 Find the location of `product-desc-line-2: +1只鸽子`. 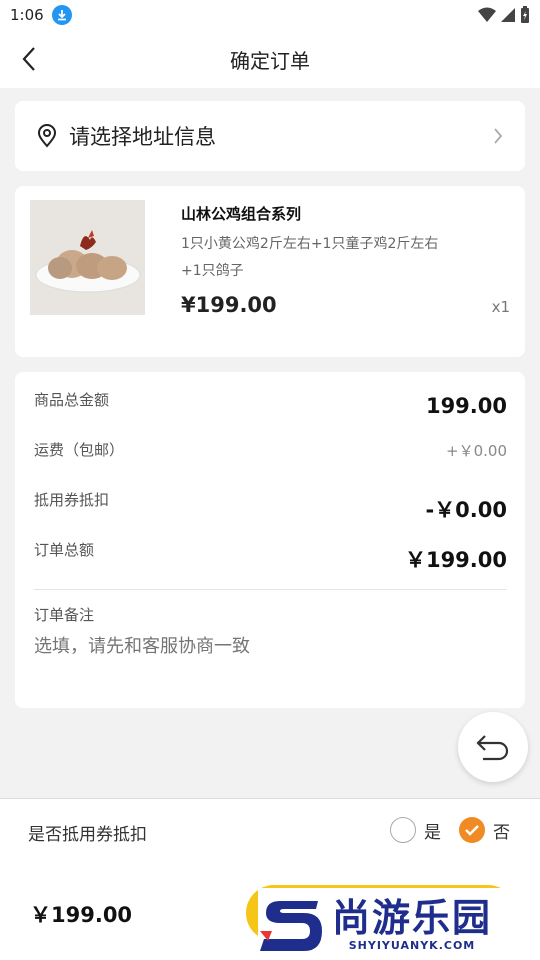

product-desc-line-2: +1只鸽子 is located at coordinates (212, 271).